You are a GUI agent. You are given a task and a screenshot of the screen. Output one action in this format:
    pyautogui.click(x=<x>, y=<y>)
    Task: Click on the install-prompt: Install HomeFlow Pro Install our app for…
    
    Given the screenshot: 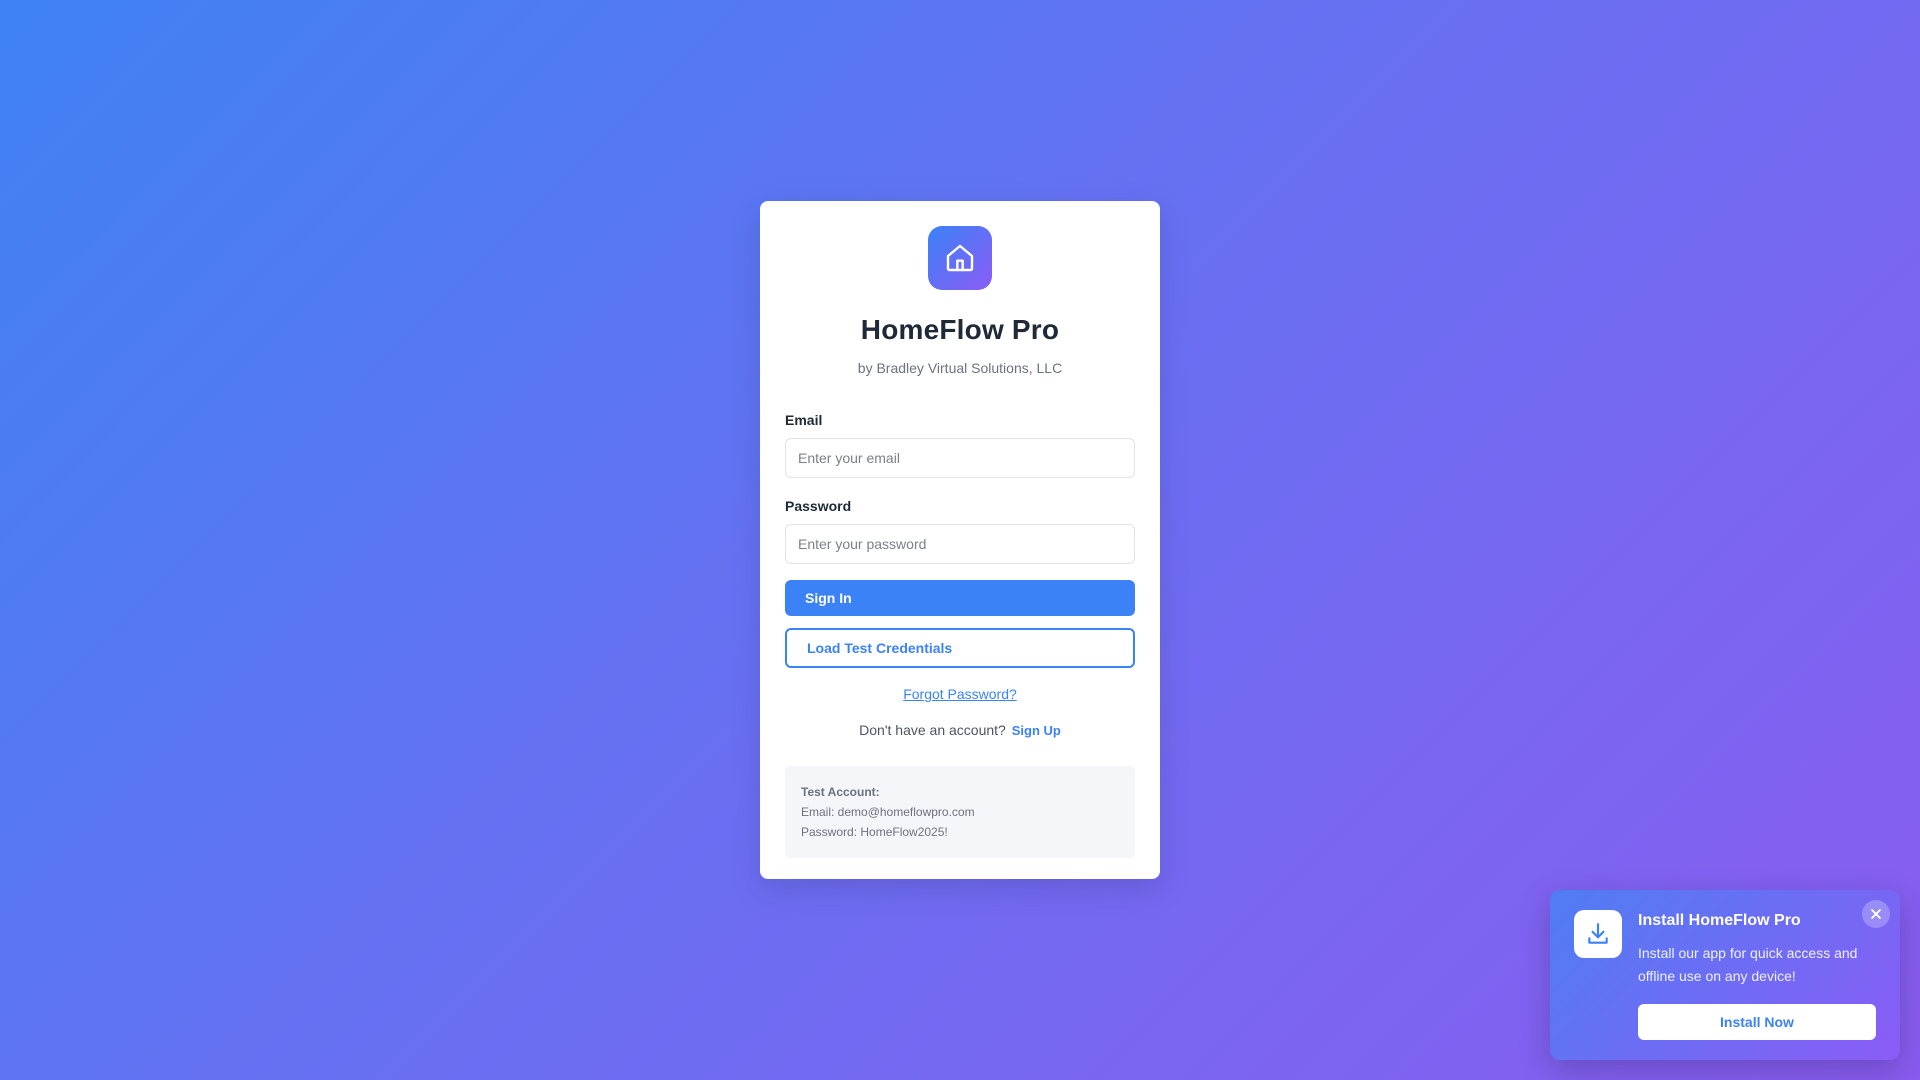 What is the action you would take?
    pyautogui.click(x=1725, y=975)
    